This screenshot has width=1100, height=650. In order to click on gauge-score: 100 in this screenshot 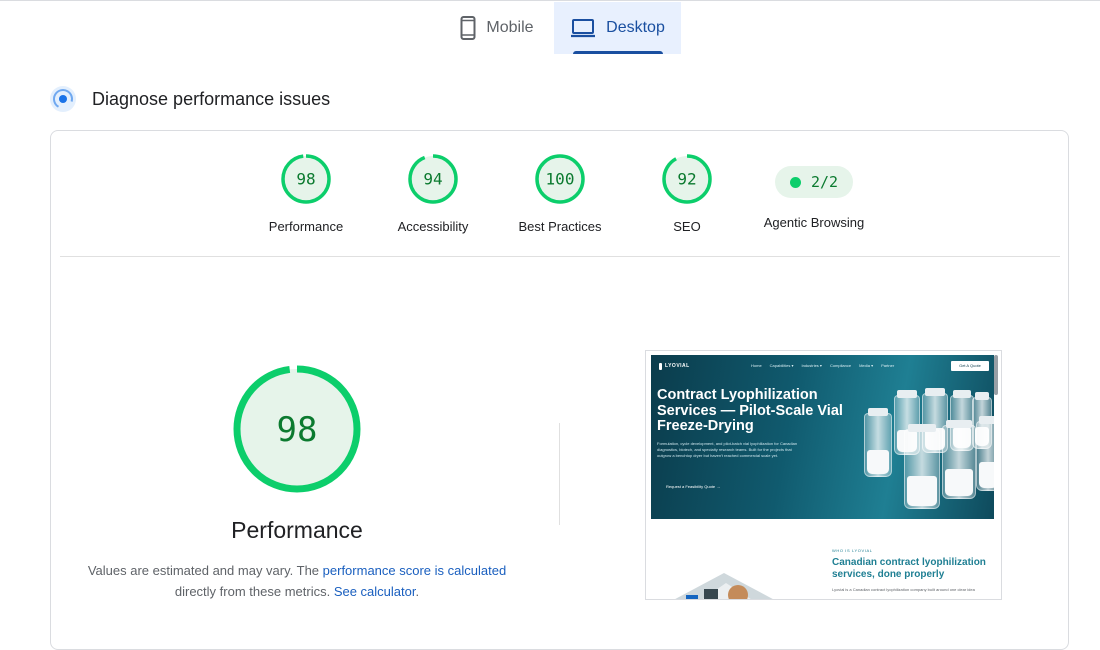, I will do `click(560, 179)`.